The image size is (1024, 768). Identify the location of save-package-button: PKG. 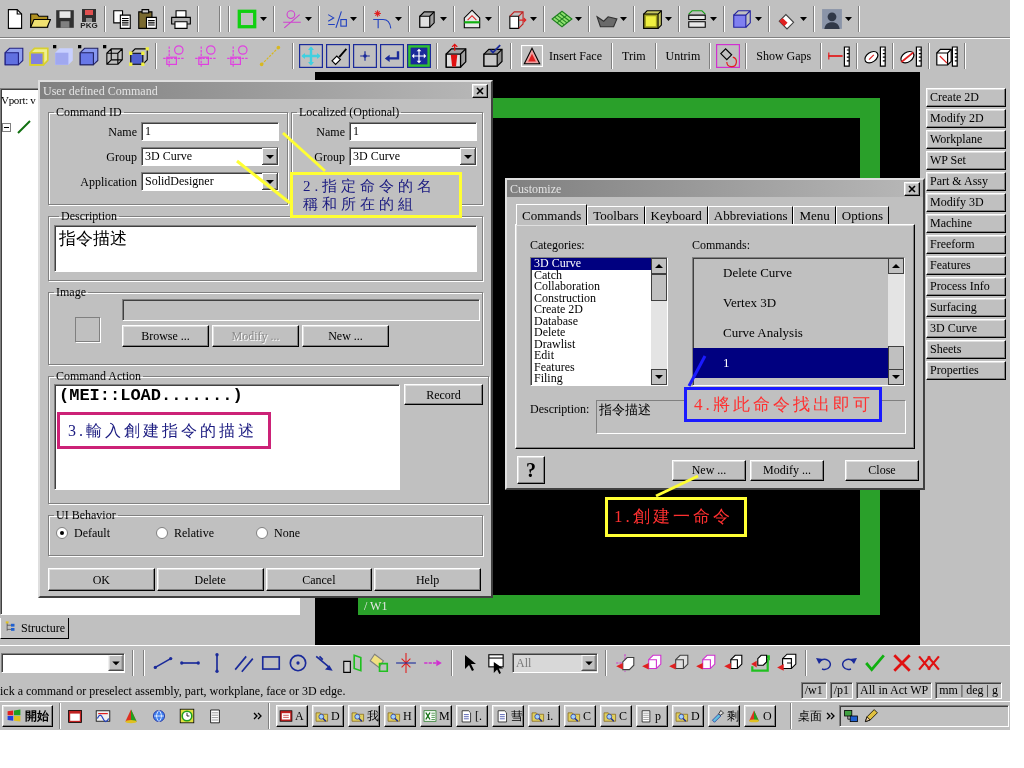
(89, 18).